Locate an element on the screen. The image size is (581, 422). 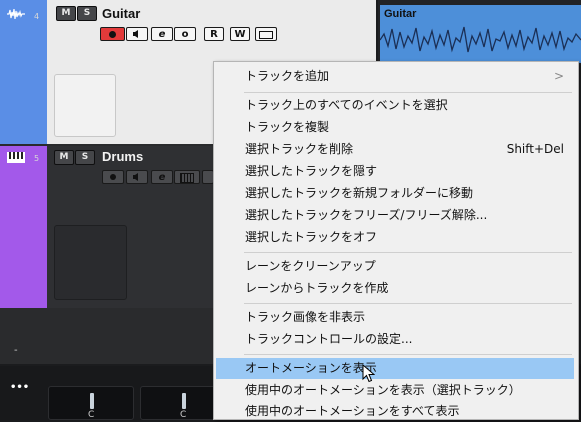
track-name: Drums is located at coordinates (122, 156).